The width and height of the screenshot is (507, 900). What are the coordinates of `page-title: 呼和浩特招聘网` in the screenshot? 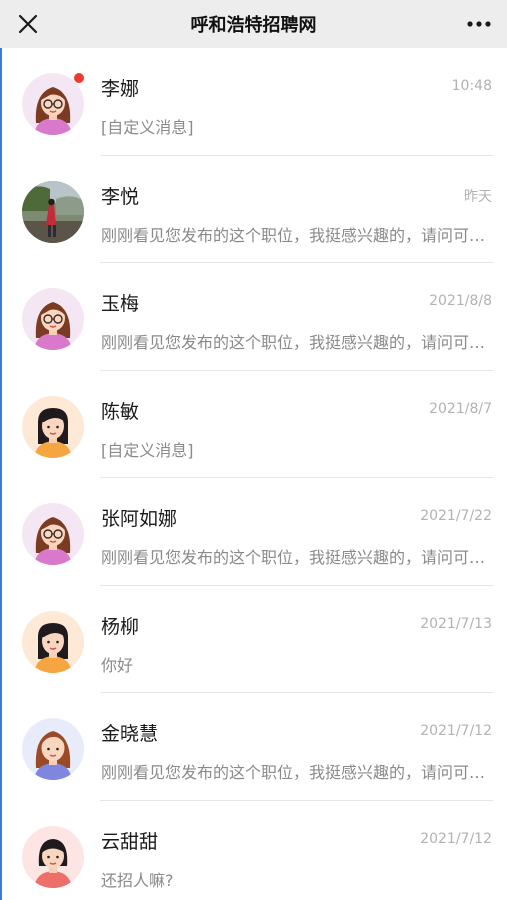 It's located at (253, 25).